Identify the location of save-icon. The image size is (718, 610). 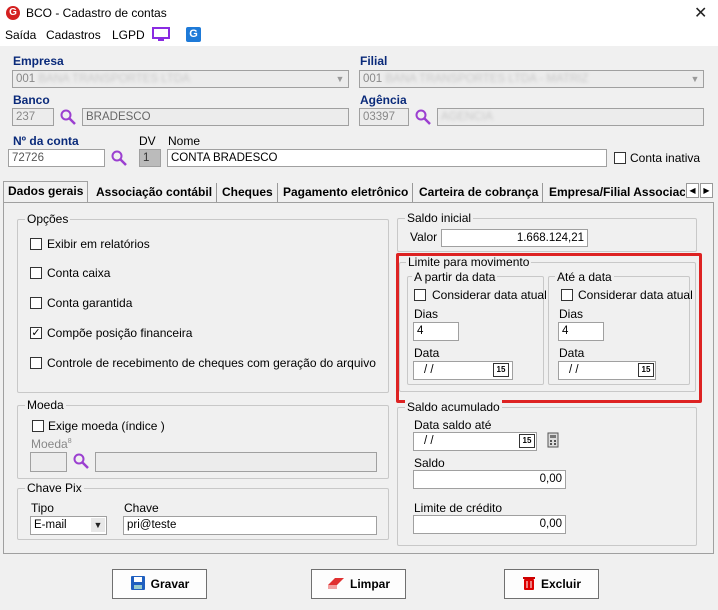
(138, 584).